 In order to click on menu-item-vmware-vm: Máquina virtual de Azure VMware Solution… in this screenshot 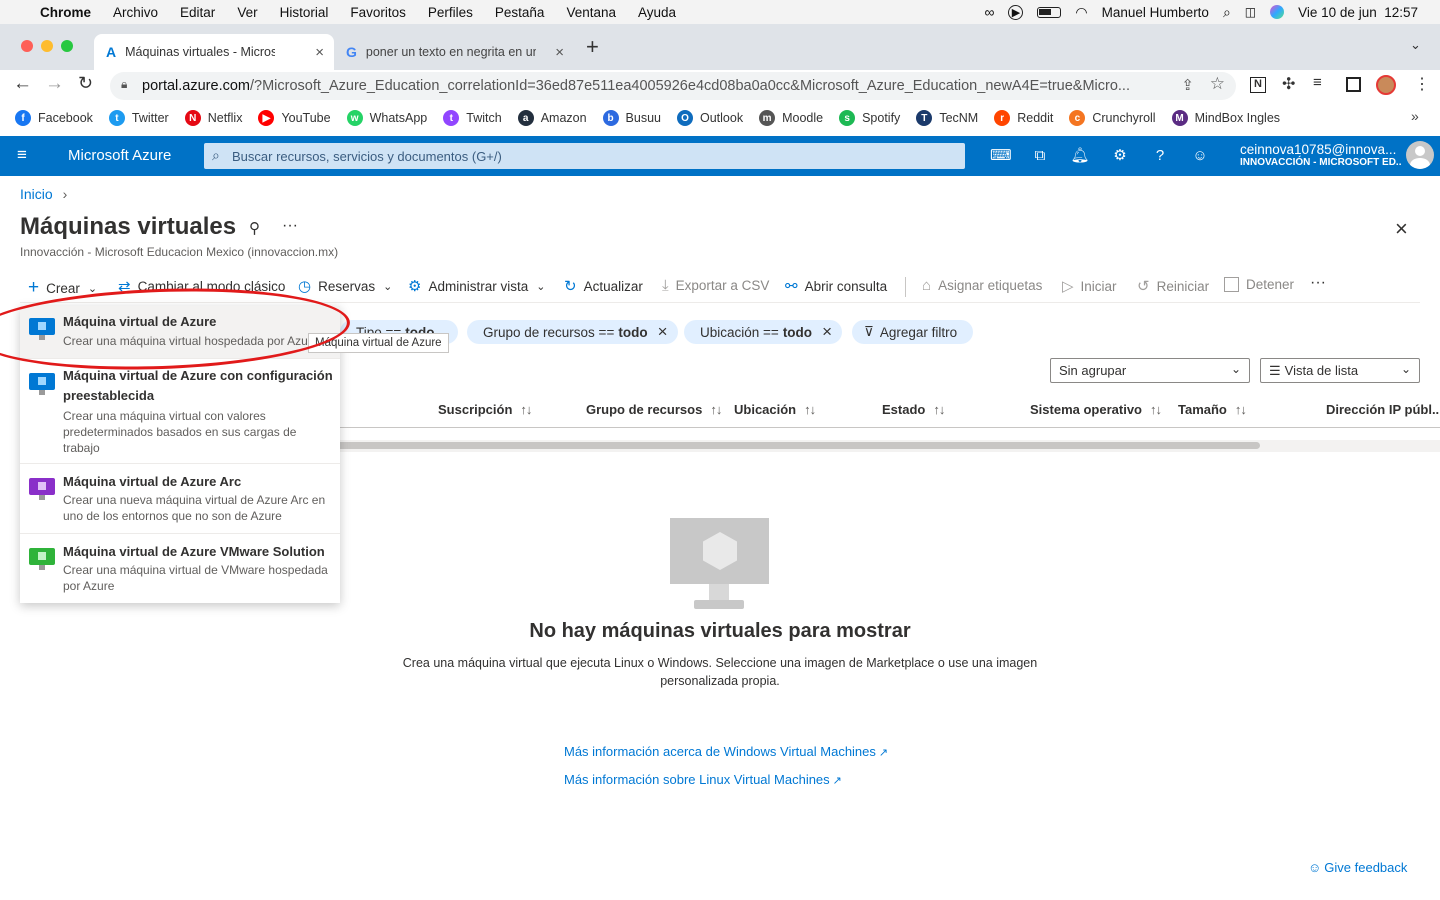, I will do `click(180, 568)`.